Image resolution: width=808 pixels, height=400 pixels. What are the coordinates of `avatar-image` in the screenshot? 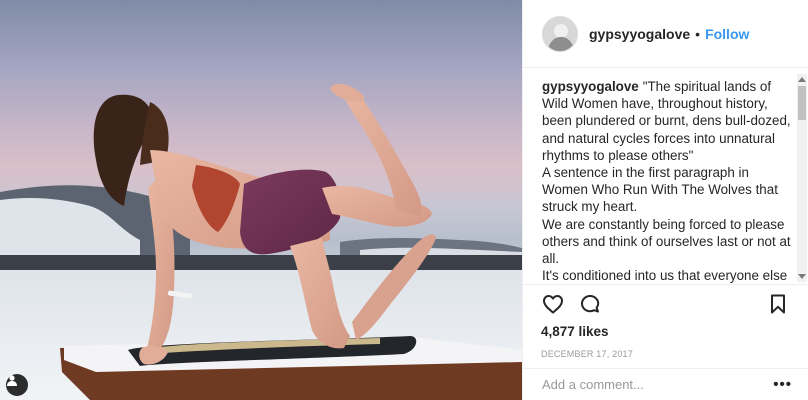 It's located at (560, 33).